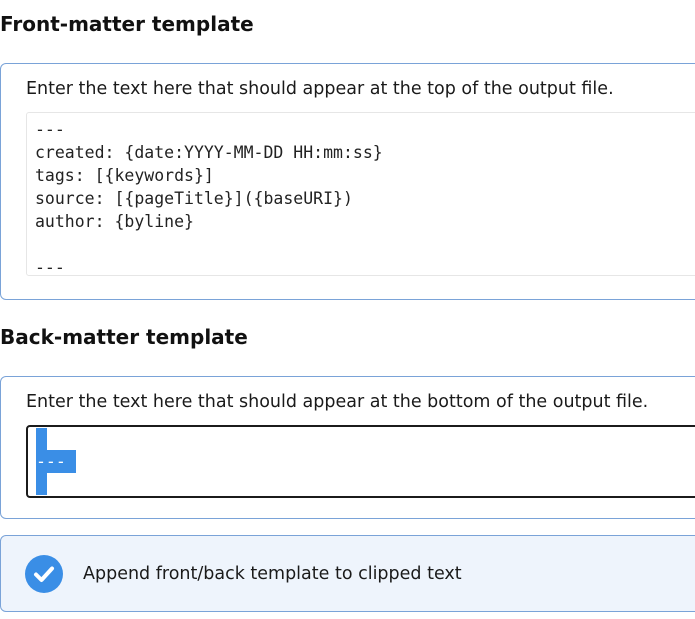 Image resolution: width=695 pixels, height=619 pixels. What do you see at coordinates (44, 574) in the screenshot?
I see `checkmark-icon` at bounding box center [44, 574].